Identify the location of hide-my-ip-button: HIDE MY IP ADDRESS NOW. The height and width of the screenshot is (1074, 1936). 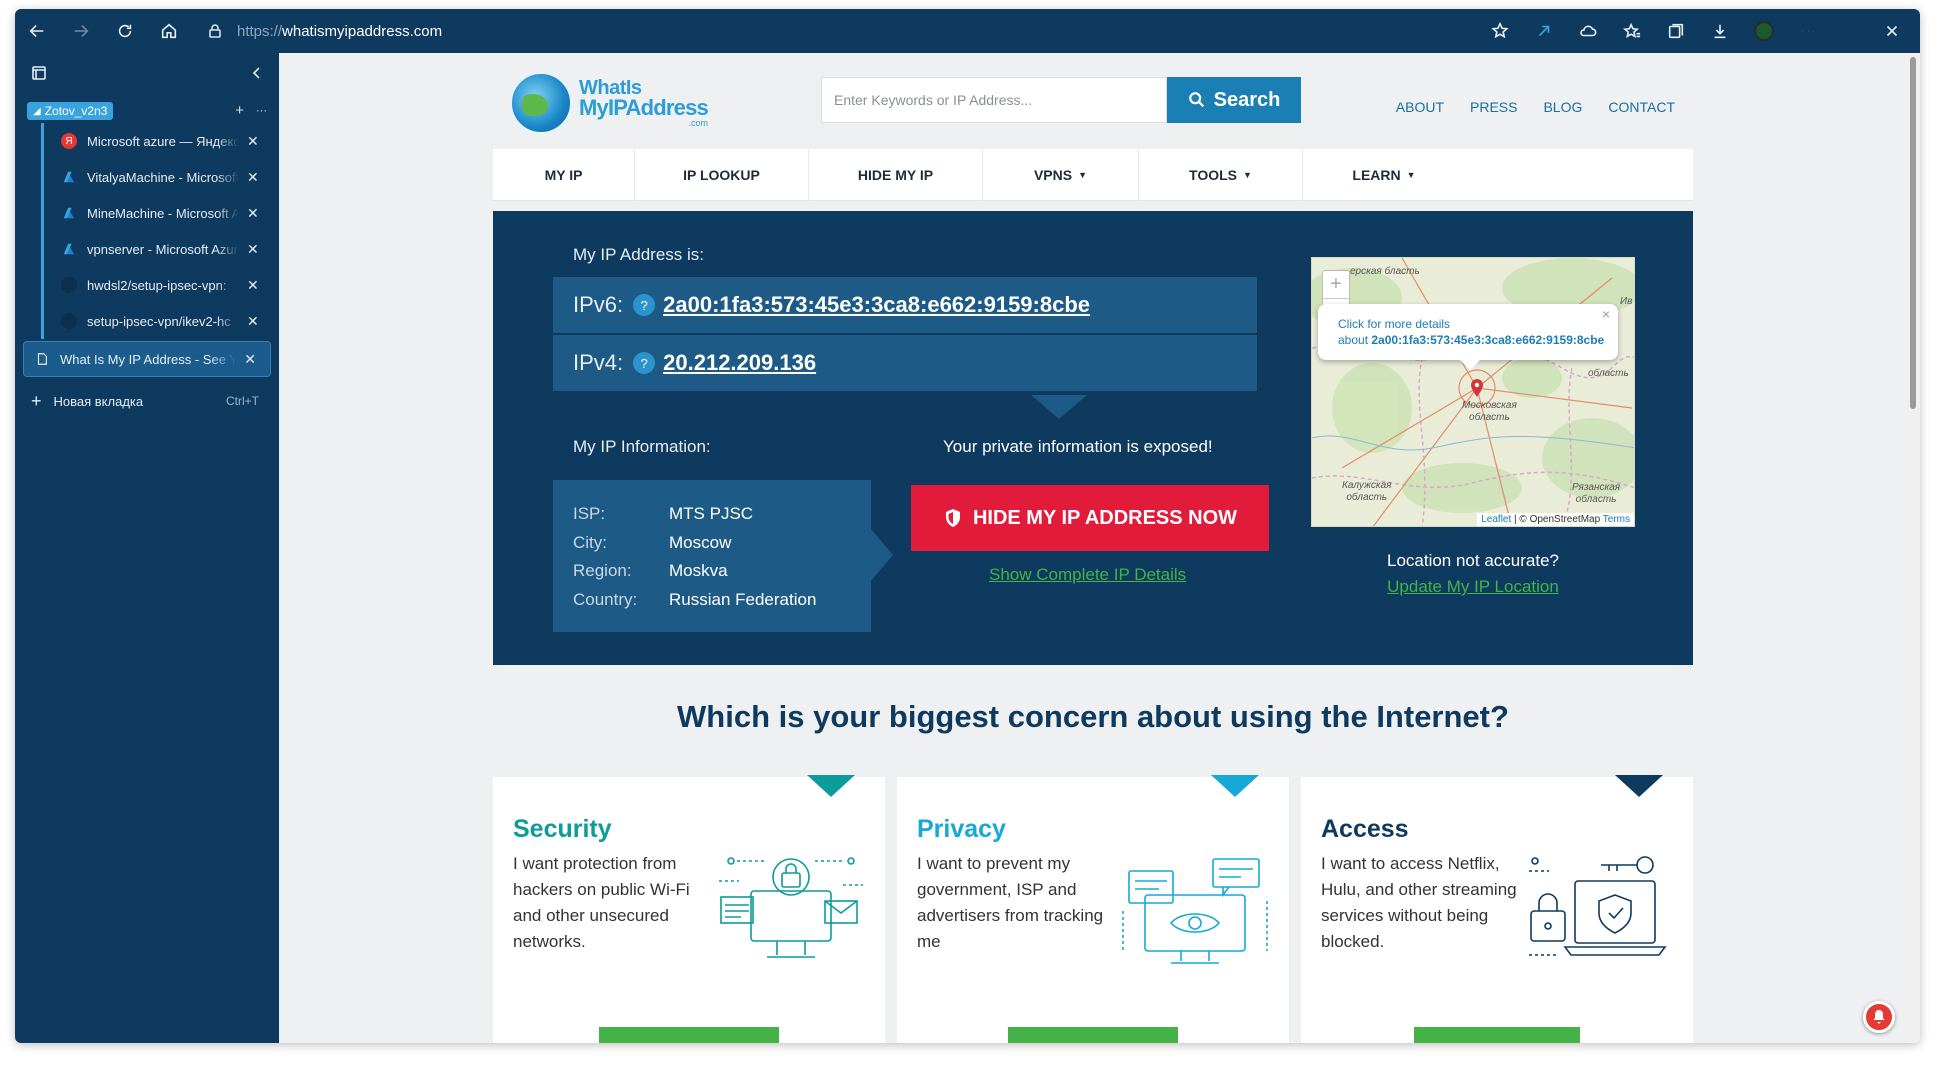
(1090, 518).